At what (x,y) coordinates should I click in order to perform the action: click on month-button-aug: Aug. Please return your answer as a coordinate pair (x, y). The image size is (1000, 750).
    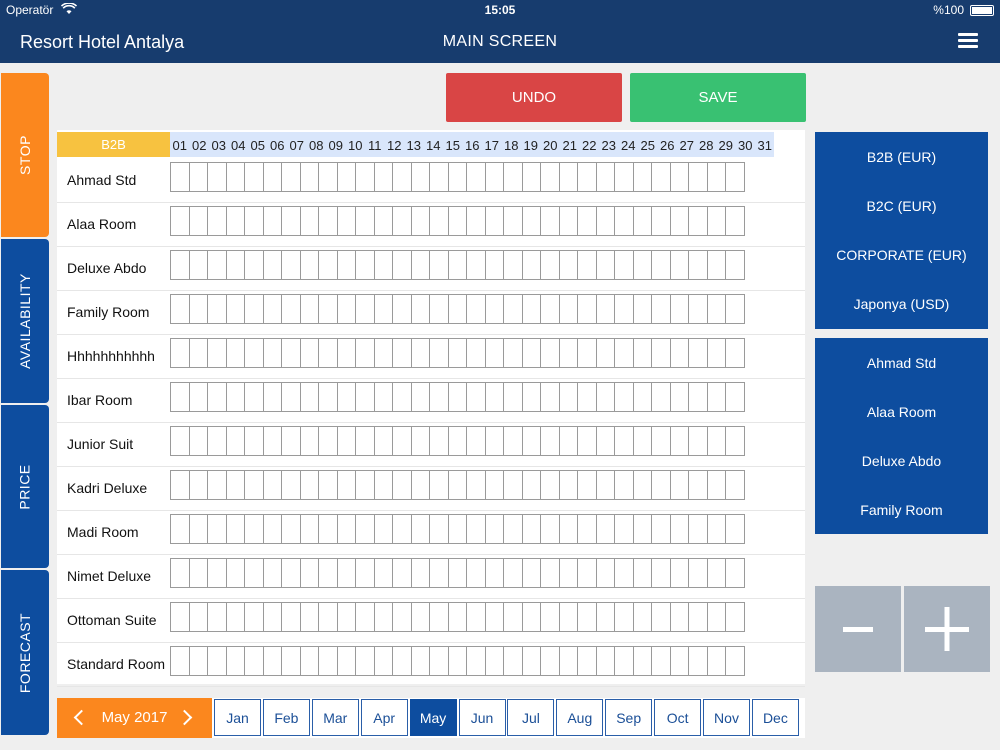
    Looking at the image, I should click on (580, 717).